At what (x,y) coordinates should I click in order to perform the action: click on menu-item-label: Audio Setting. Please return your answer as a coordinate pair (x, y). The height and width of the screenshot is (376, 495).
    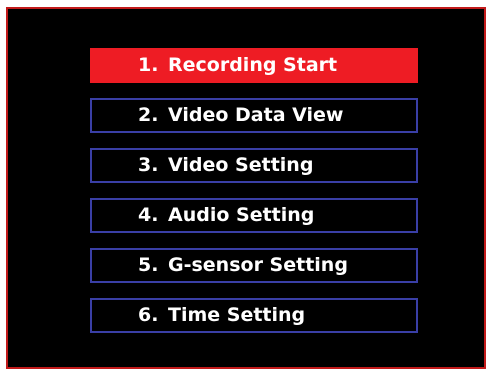
    Looking at the image, I should click on (241, 215).